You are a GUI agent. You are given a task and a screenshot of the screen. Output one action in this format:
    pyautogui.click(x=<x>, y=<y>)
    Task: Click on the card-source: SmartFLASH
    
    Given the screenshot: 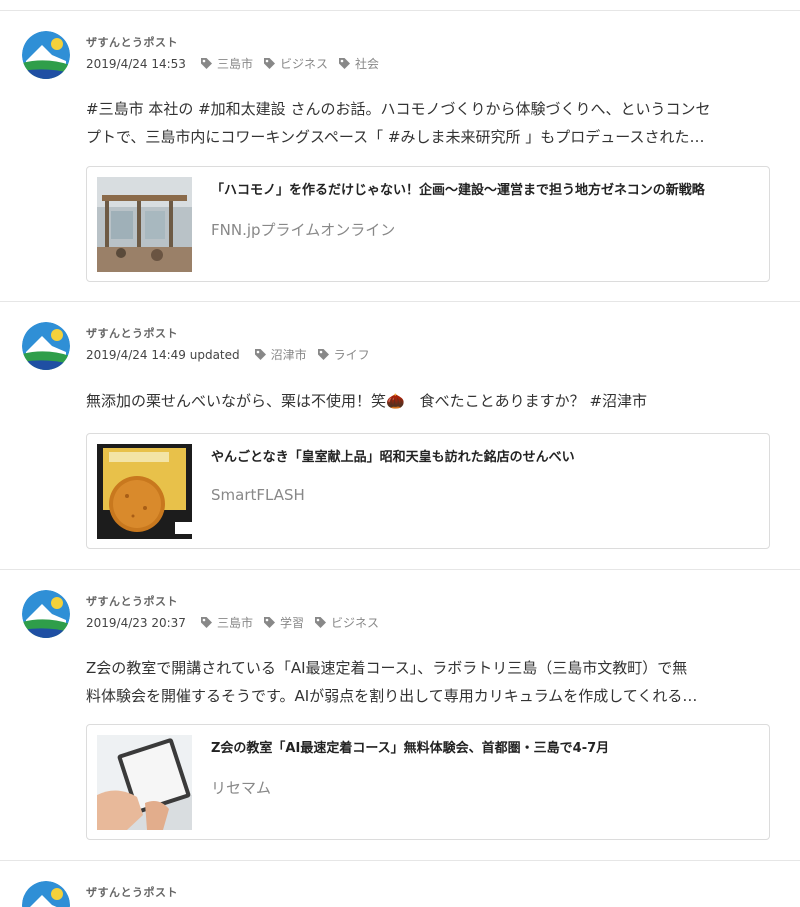 What is the action you would take?
    pyautogui.click(x=258, y=495)
    